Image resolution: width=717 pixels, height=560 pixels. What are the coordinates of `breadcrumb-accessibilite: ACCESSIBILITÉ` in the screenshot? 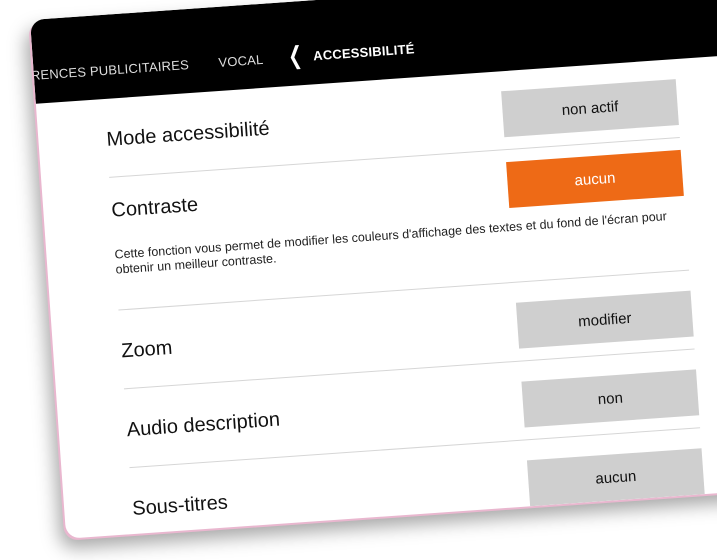 It's located at (364, 52).